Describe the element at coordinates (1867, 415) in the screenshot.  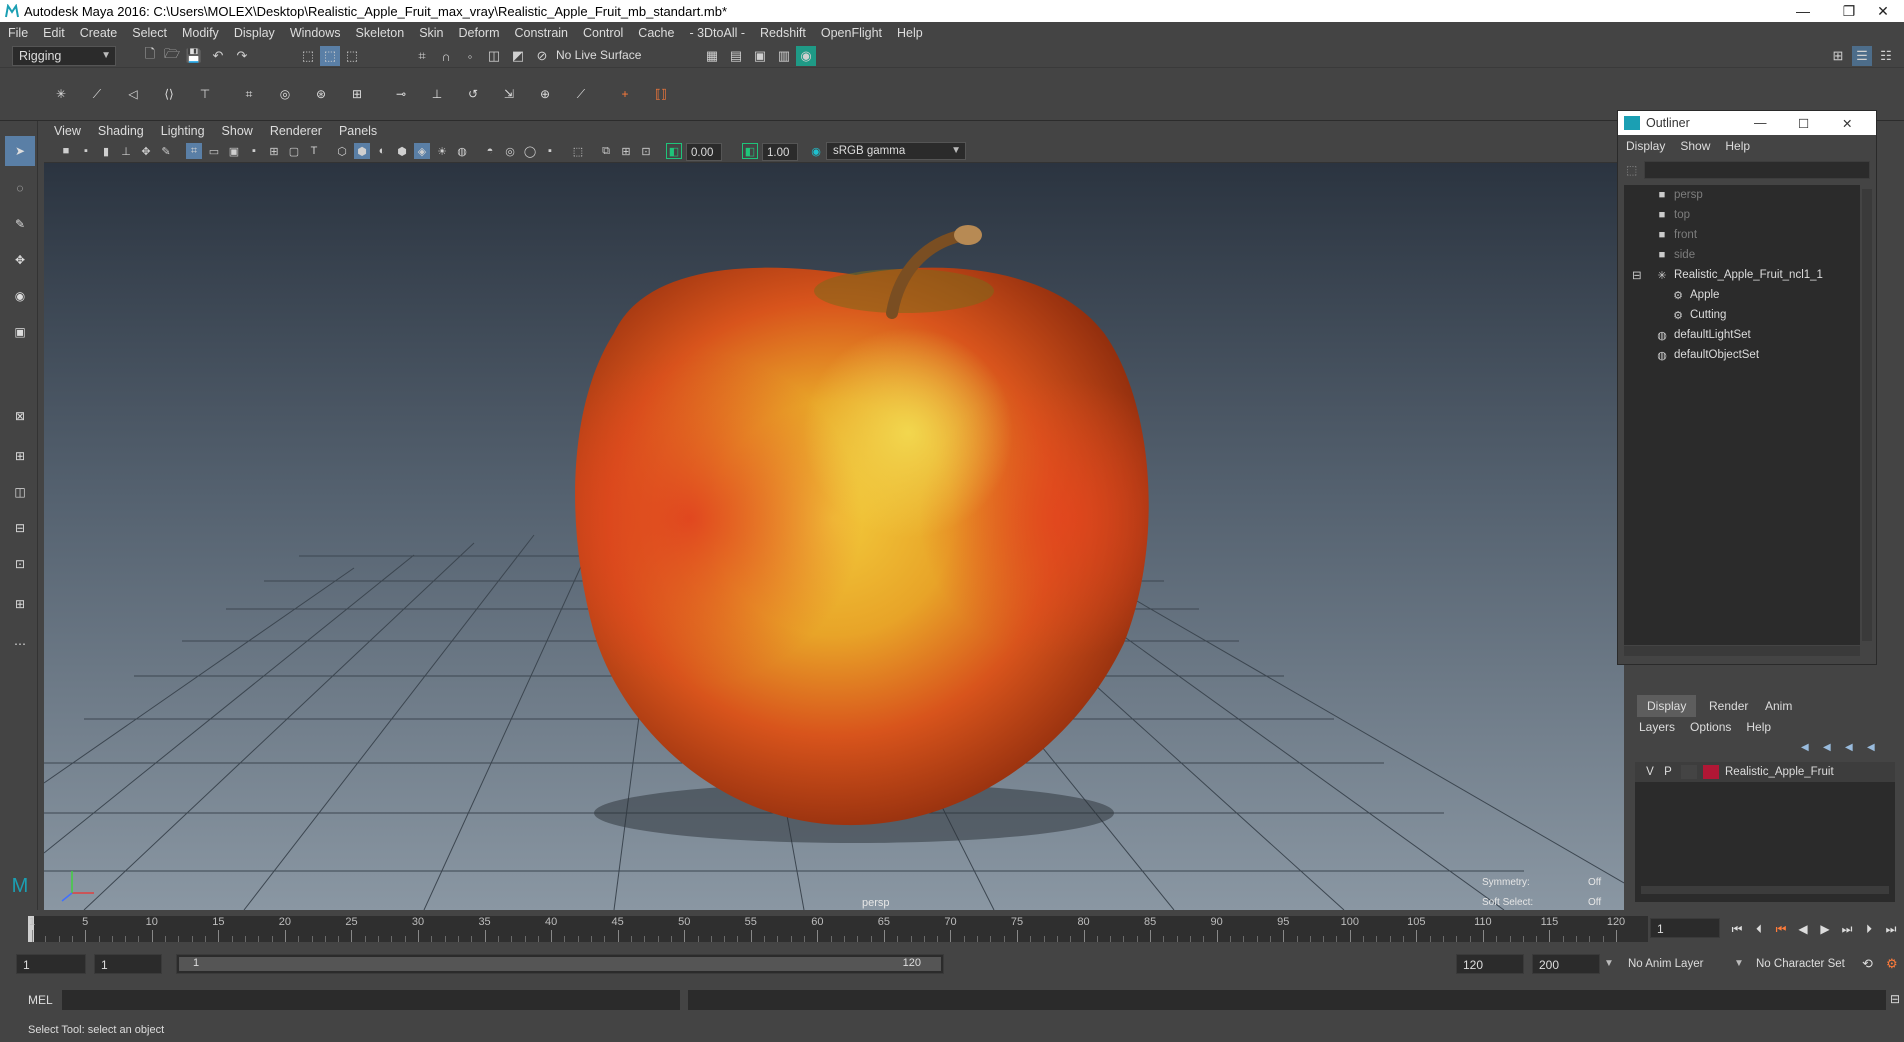
I see `outliner-scrollbar-v` at that location.